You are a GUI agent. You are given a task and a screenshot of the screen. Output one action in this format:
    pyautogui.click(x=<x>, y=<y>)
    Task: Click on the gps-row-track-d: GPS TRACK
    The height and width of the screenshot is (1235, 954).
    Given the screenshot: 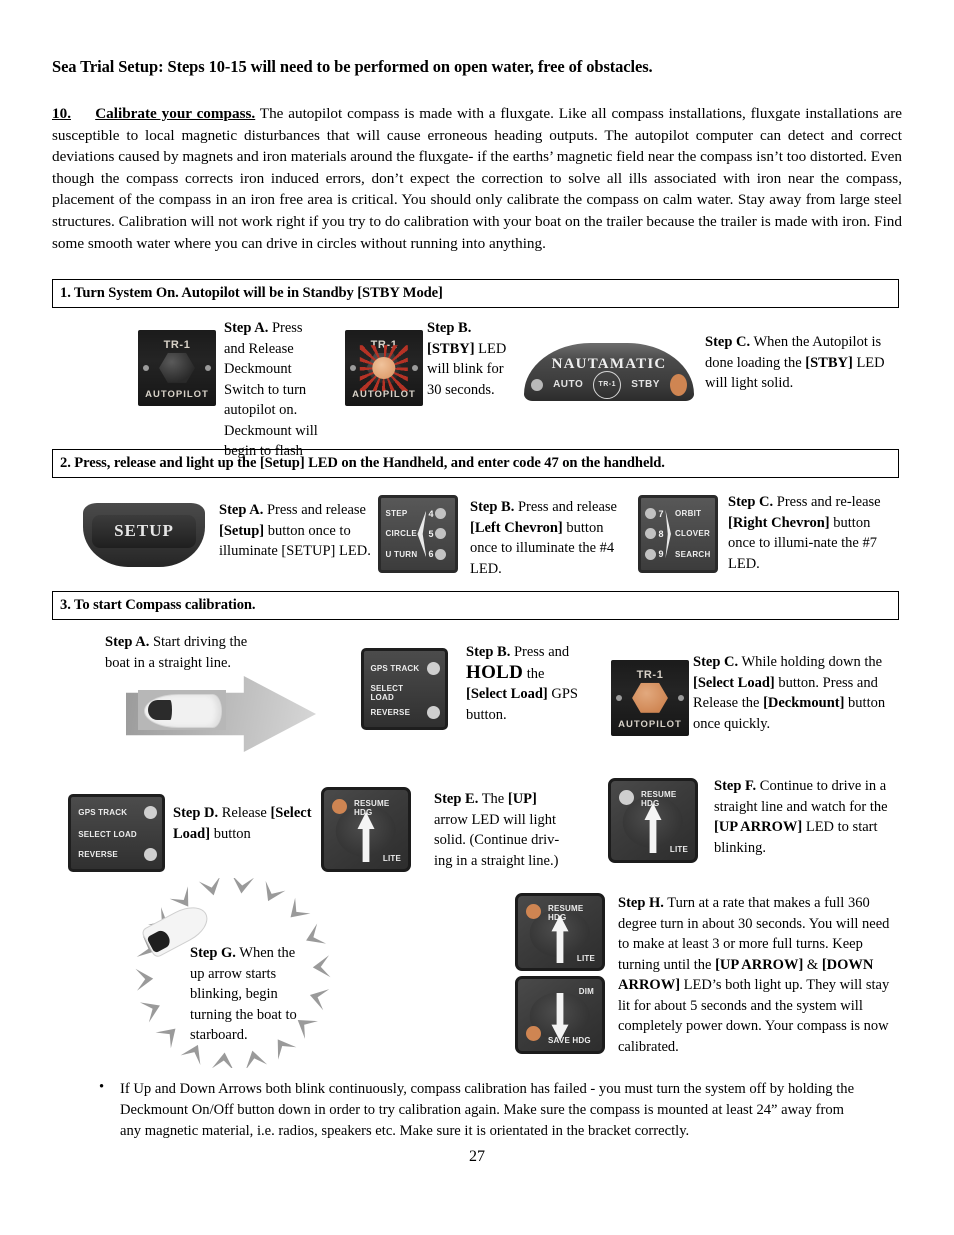 What is the action you would take?
    pyautogui.click(x=117, y=813)
    